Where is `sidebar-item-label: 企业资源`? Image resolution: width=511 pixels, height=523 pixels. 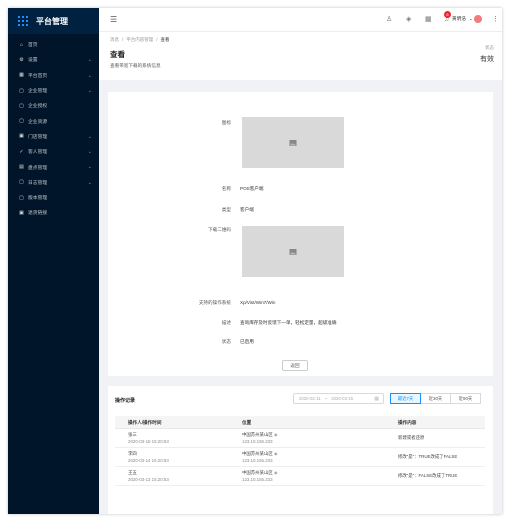 sidebar-item-label: 企业资源 is located at coordinates (38, 122).